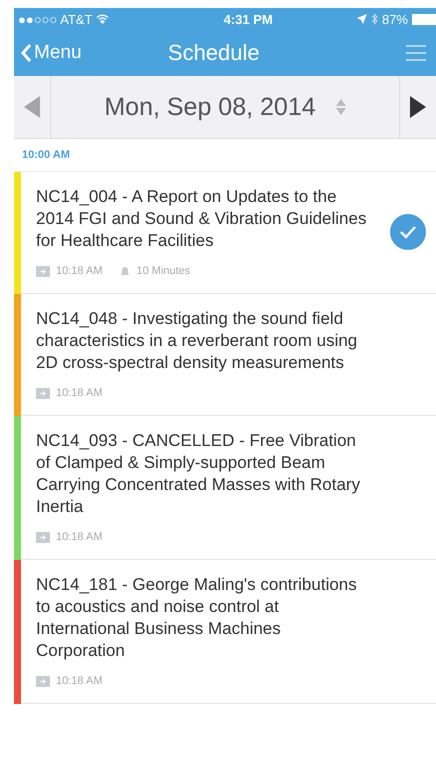  Describe the element at coordinates (26, 53) in the screenshot. I see `chevron-left-icon` at that location.